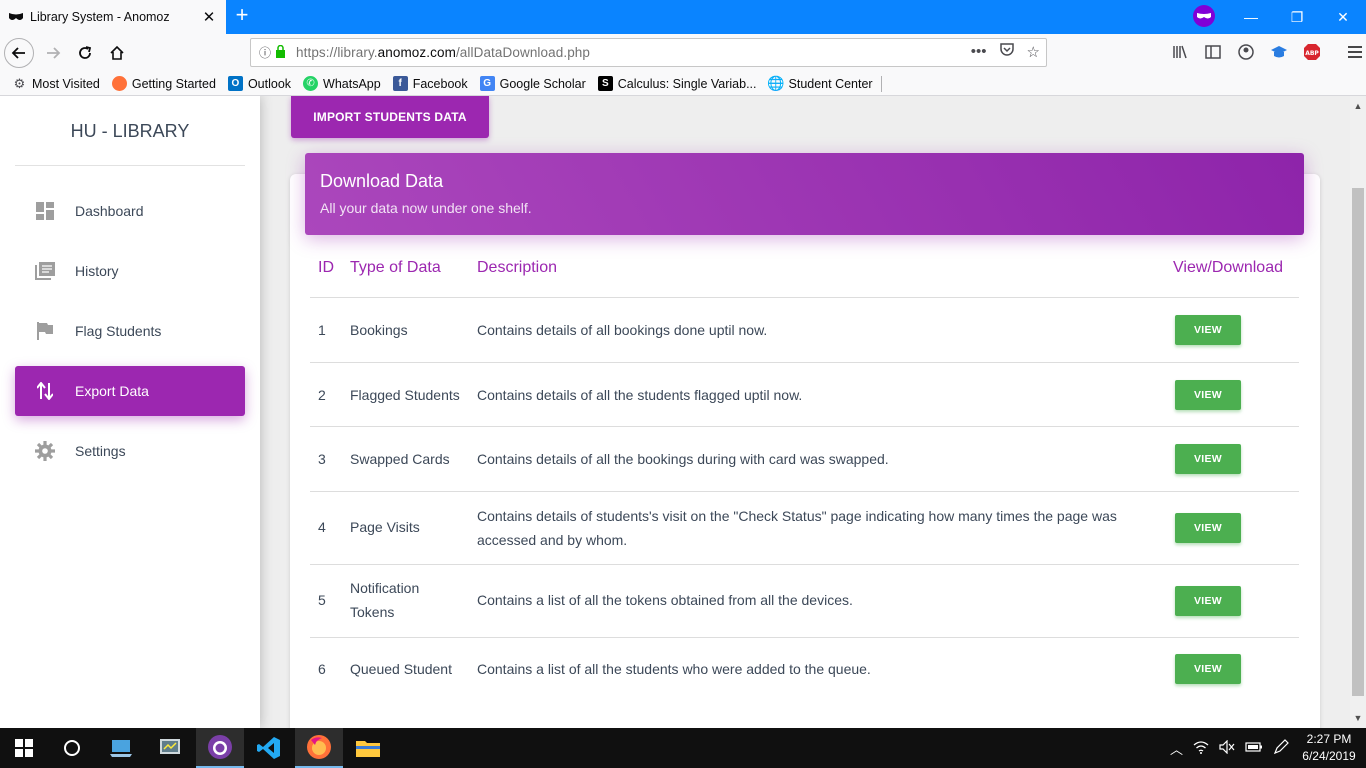 The height and width of the screenshot is (768, 1366). I want to click on bookmark-facebook: f Facebook, so click(430, 83).